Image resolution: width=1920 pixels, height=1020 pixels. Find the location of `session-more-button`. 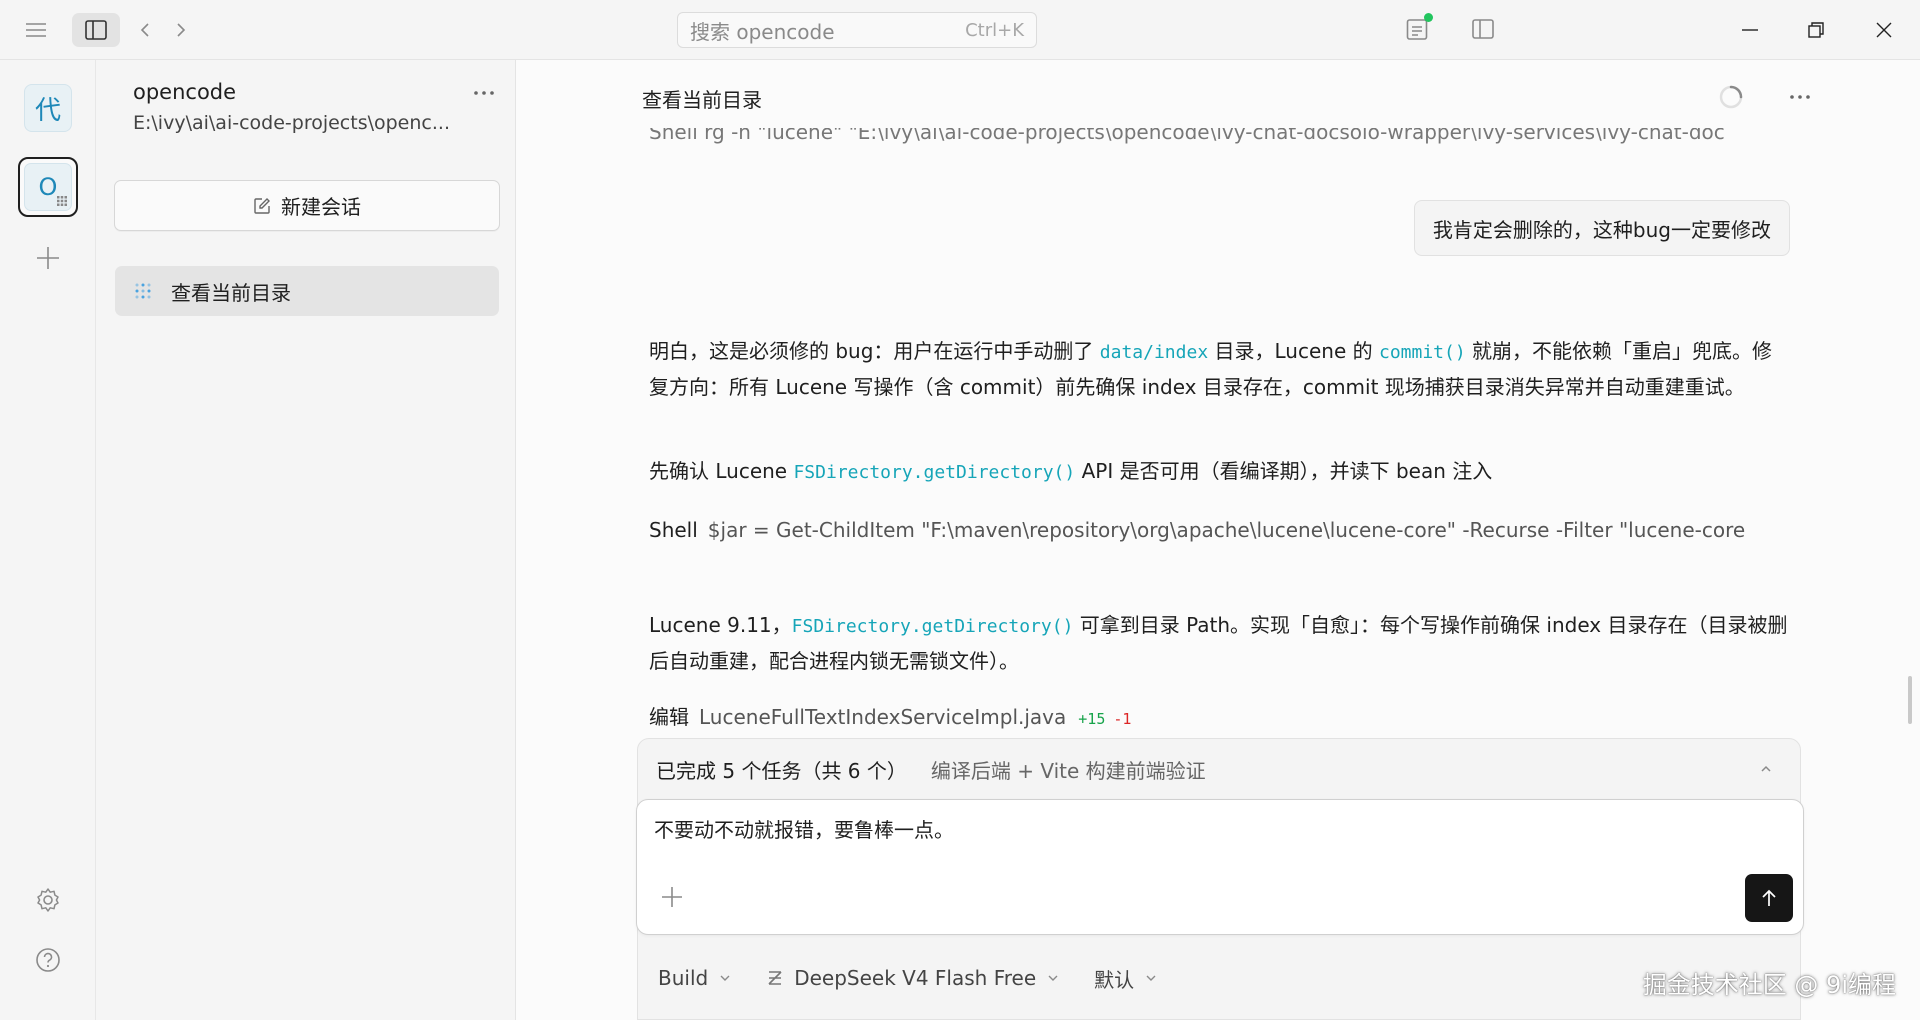

session-more-button is located at coordinates (1800, 97).